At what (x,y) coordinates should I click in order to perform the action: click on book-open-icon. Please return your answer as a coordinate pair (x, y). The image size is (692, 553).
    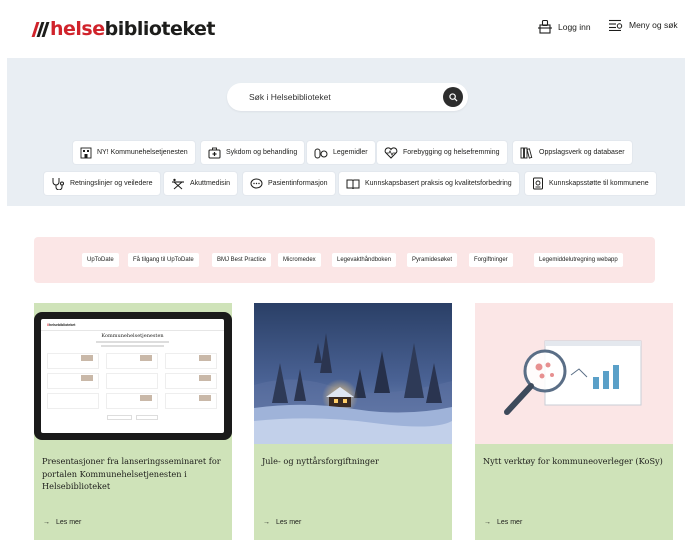
    Looking at the image, I should click on (353, 184).